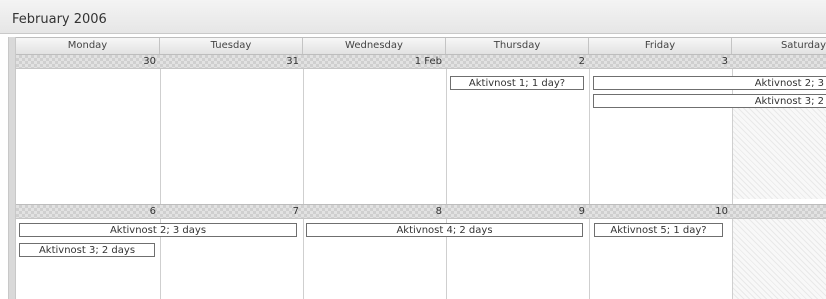  Describe the element at coordinates (517, 62) in the screenshot. I see `day-cell-date: 2` at that location.